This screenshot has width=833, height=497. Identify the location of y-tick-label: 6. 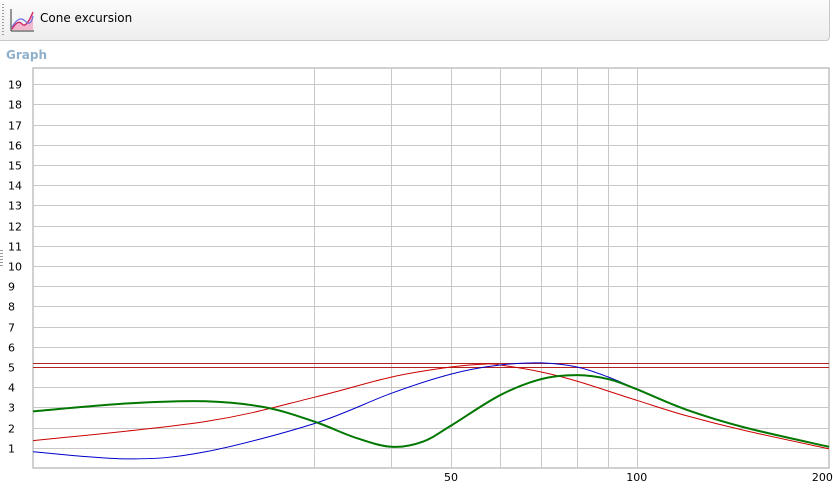
(11, 348).